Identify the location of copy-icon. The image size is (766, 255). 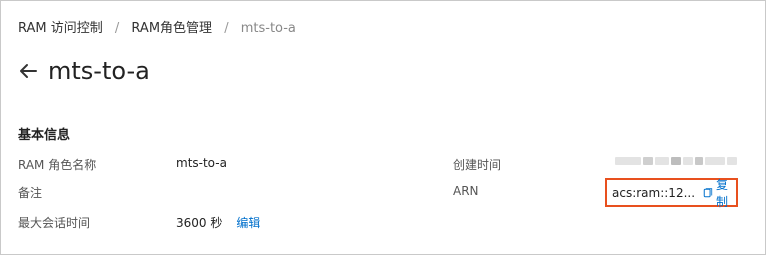
(708, 192).